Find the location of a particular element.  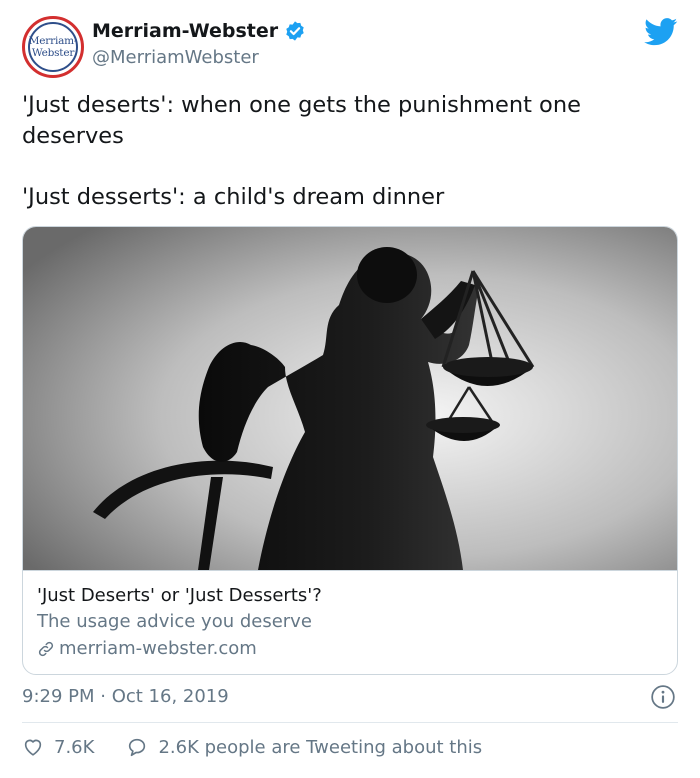

tweet-paragraph-2: 'Just desserts': a child's dream dinner is located at coordinates (233, 197).